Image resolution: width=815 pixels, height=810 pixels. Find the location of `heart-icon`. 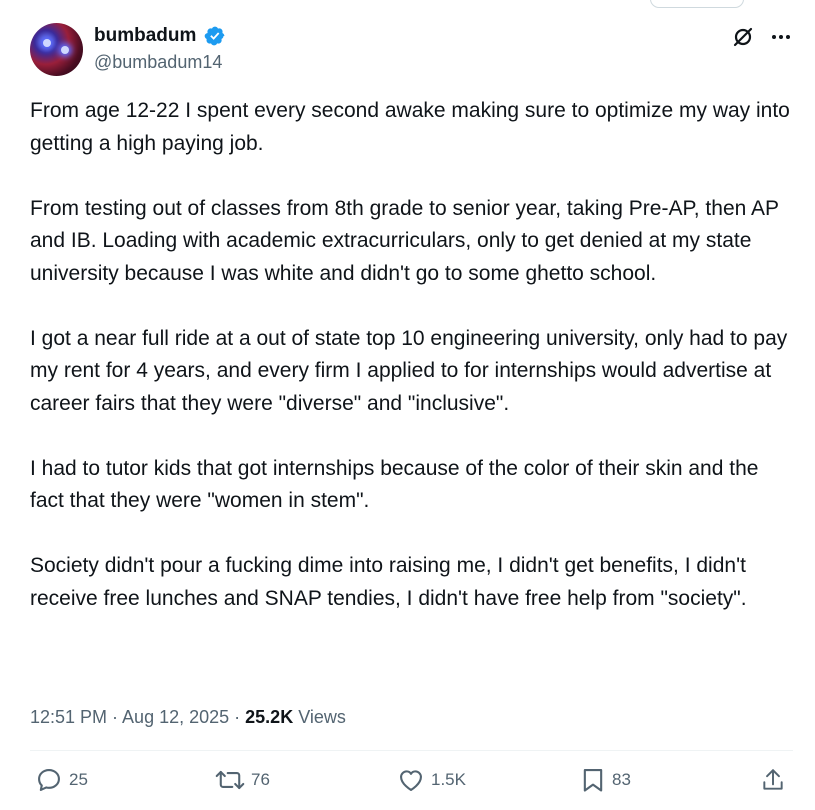

heart-icon is located at coordinates (411, 780).